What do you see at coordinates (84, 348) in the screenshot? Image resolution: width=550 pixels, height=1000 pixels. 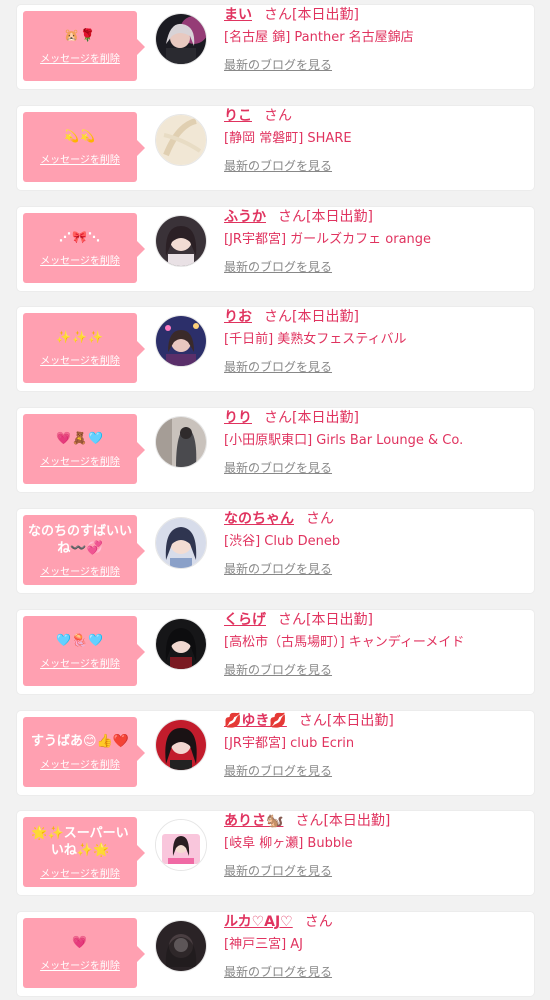 I see `message-bubble: ✨✨✨ メッセージを削除` at bounding box center [84, 348].